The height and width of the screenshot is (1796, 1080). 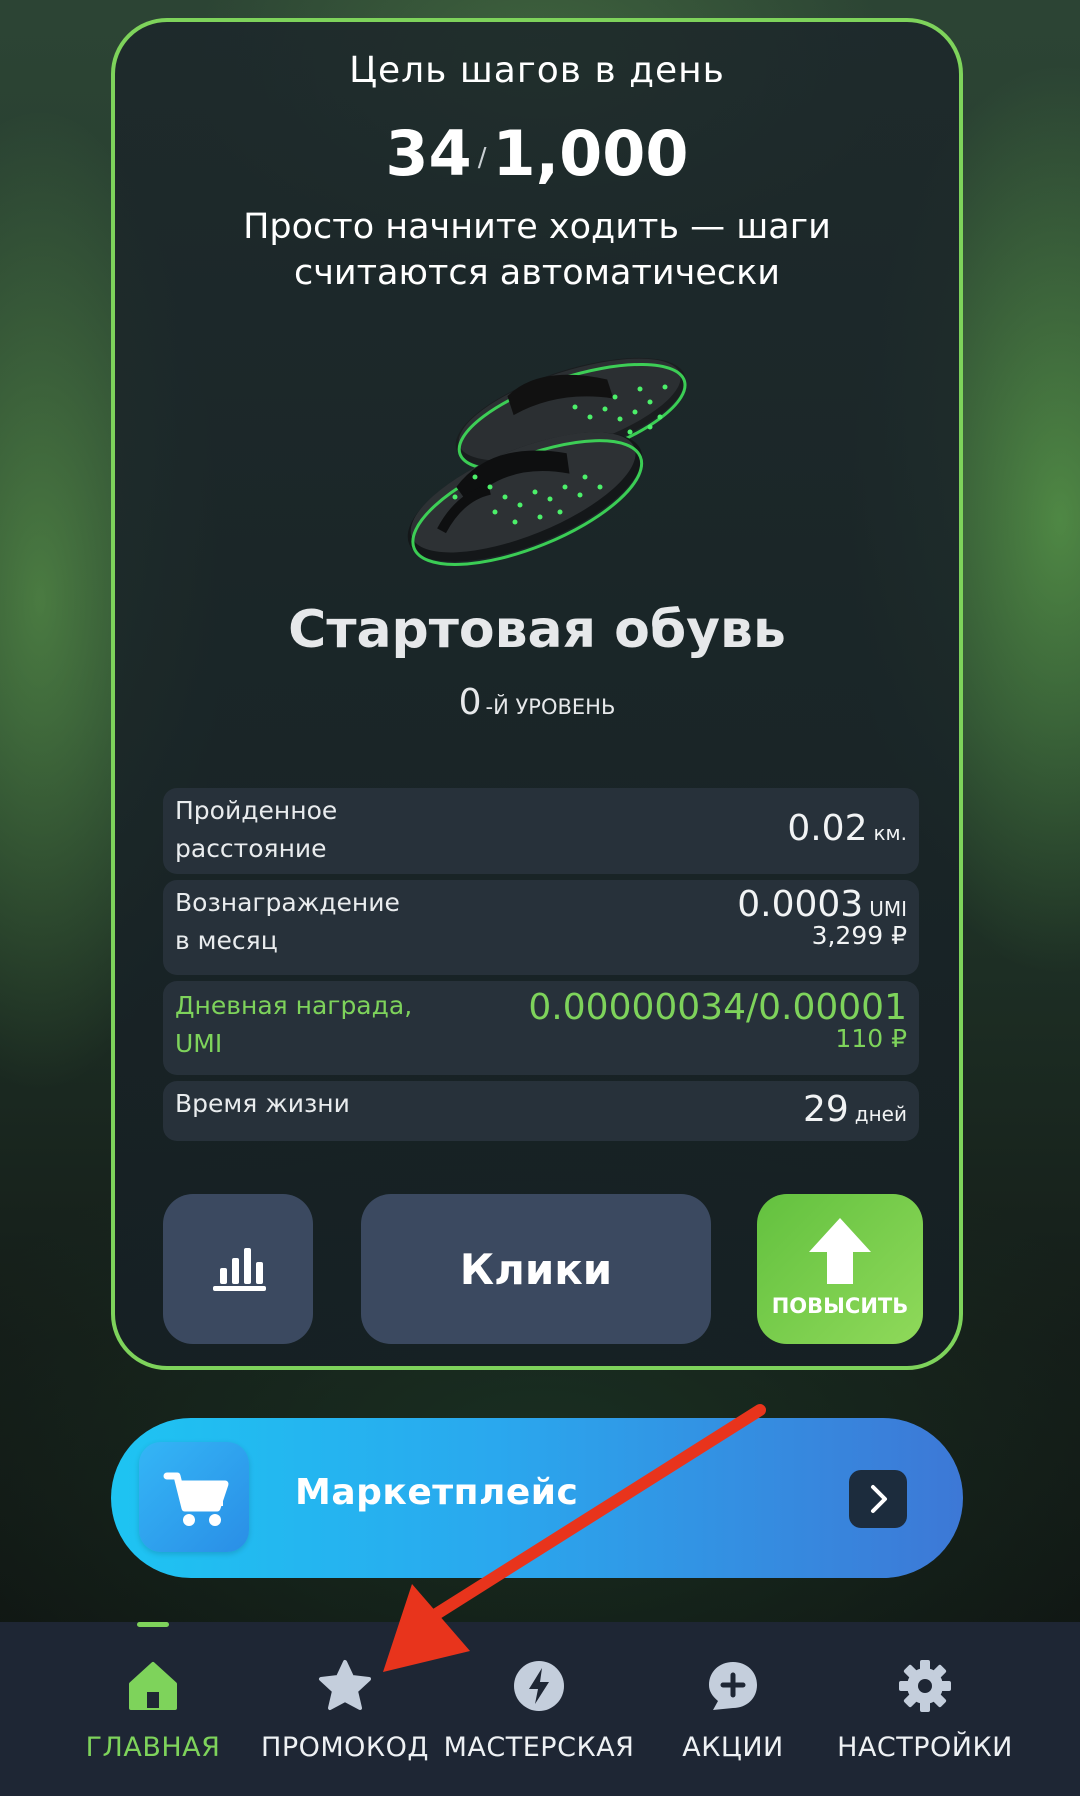 What do you see at coordinates (847, 828) in the screenshot?
I see `stat-value: 0.02 км.` at bounding box center [847, 828].